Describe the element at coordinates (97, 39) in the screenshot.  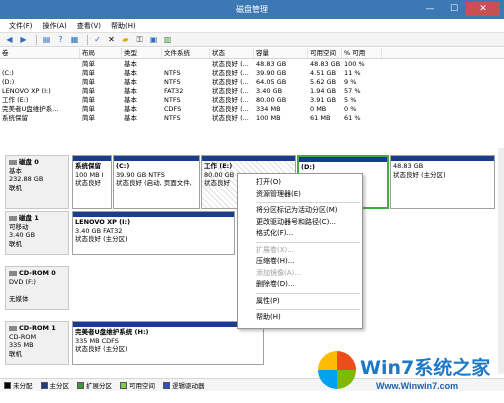
I see `check-icon: ✓` at that location.